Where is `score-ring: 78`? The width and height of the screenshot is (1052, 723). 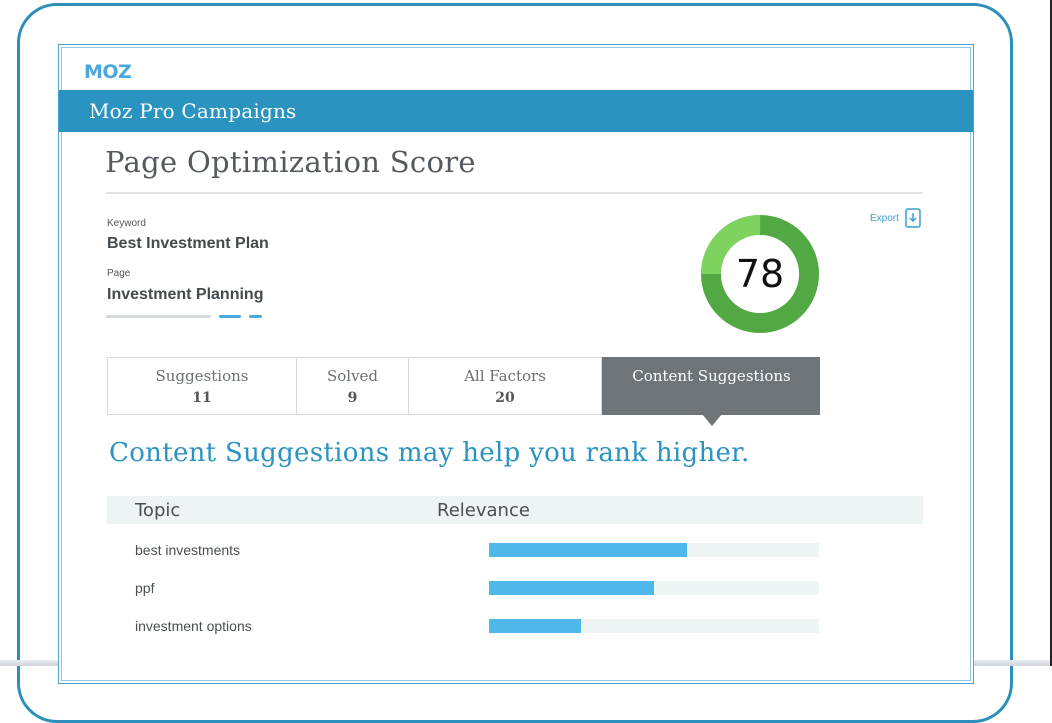 score-ring: 78 is located at coordinates (760, 274).